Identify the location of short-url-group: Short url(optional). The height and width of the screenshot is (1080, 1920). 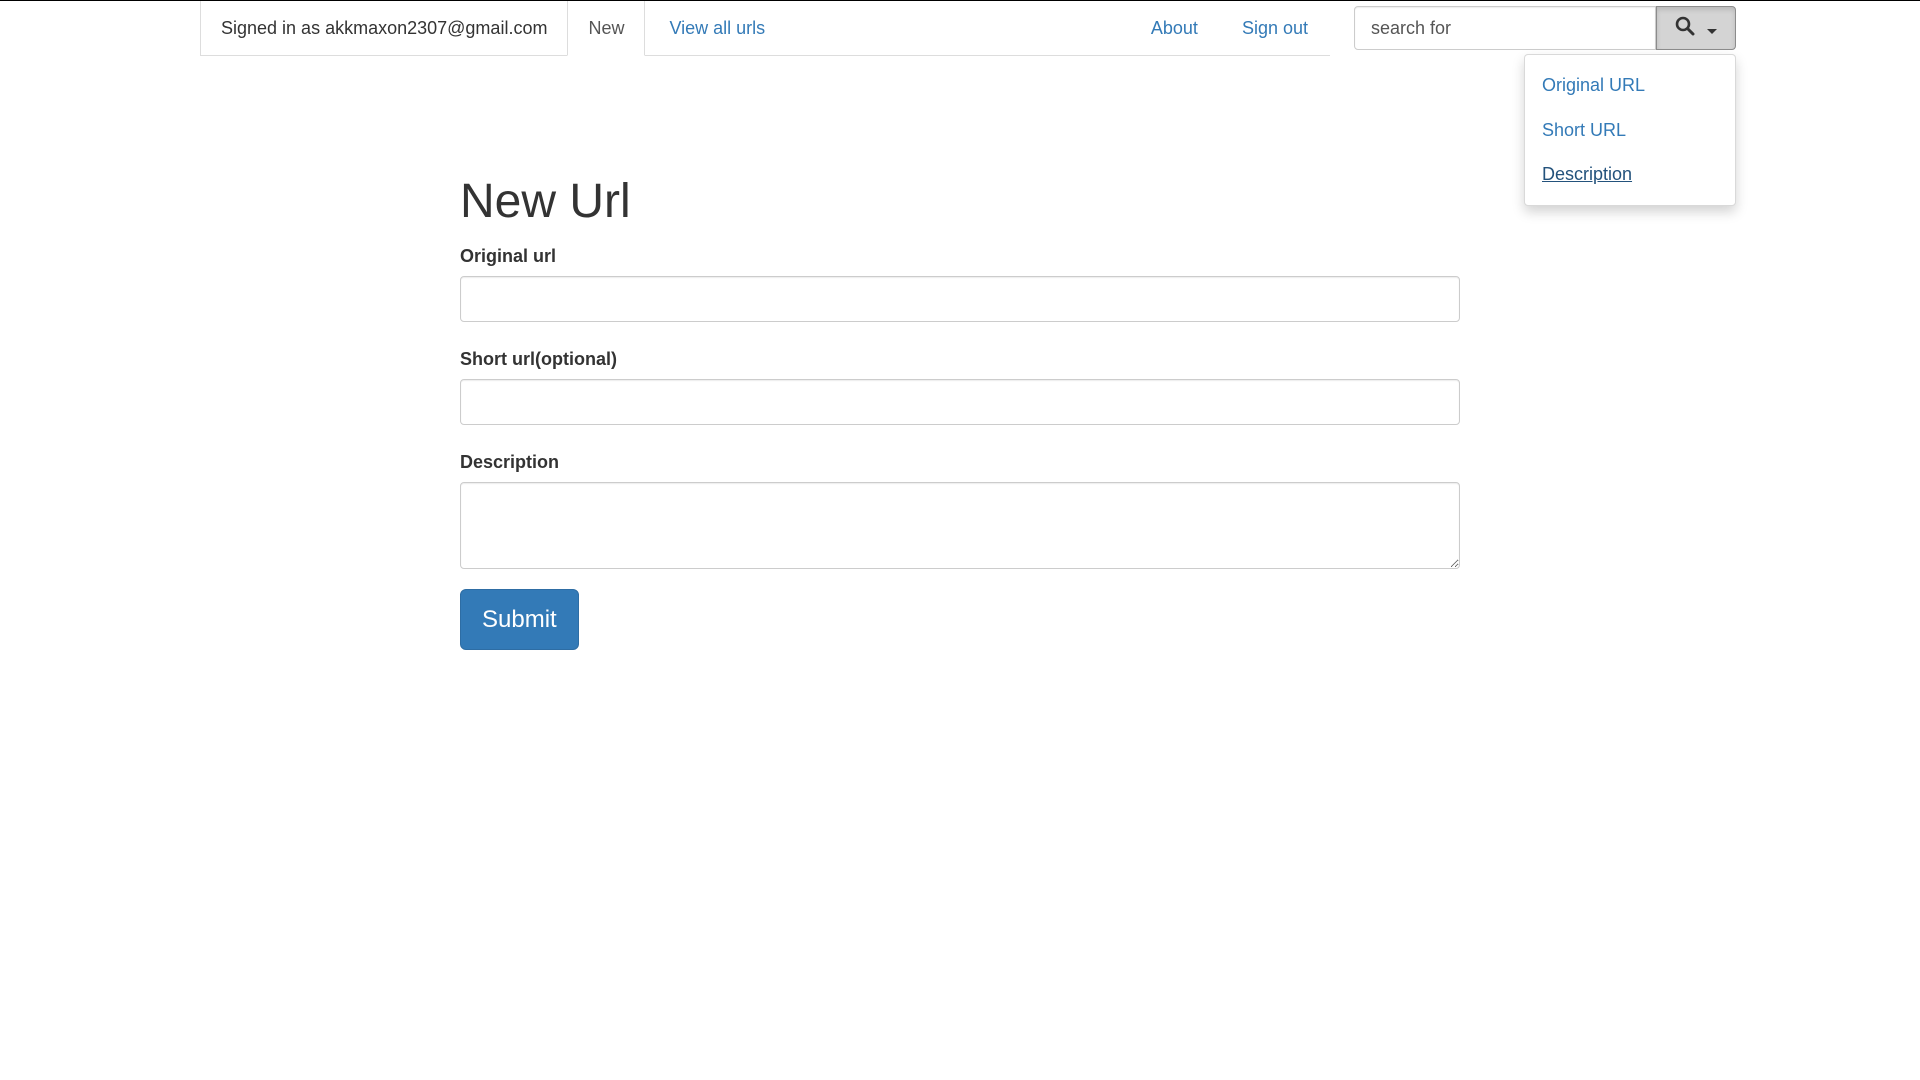
(960, 386).